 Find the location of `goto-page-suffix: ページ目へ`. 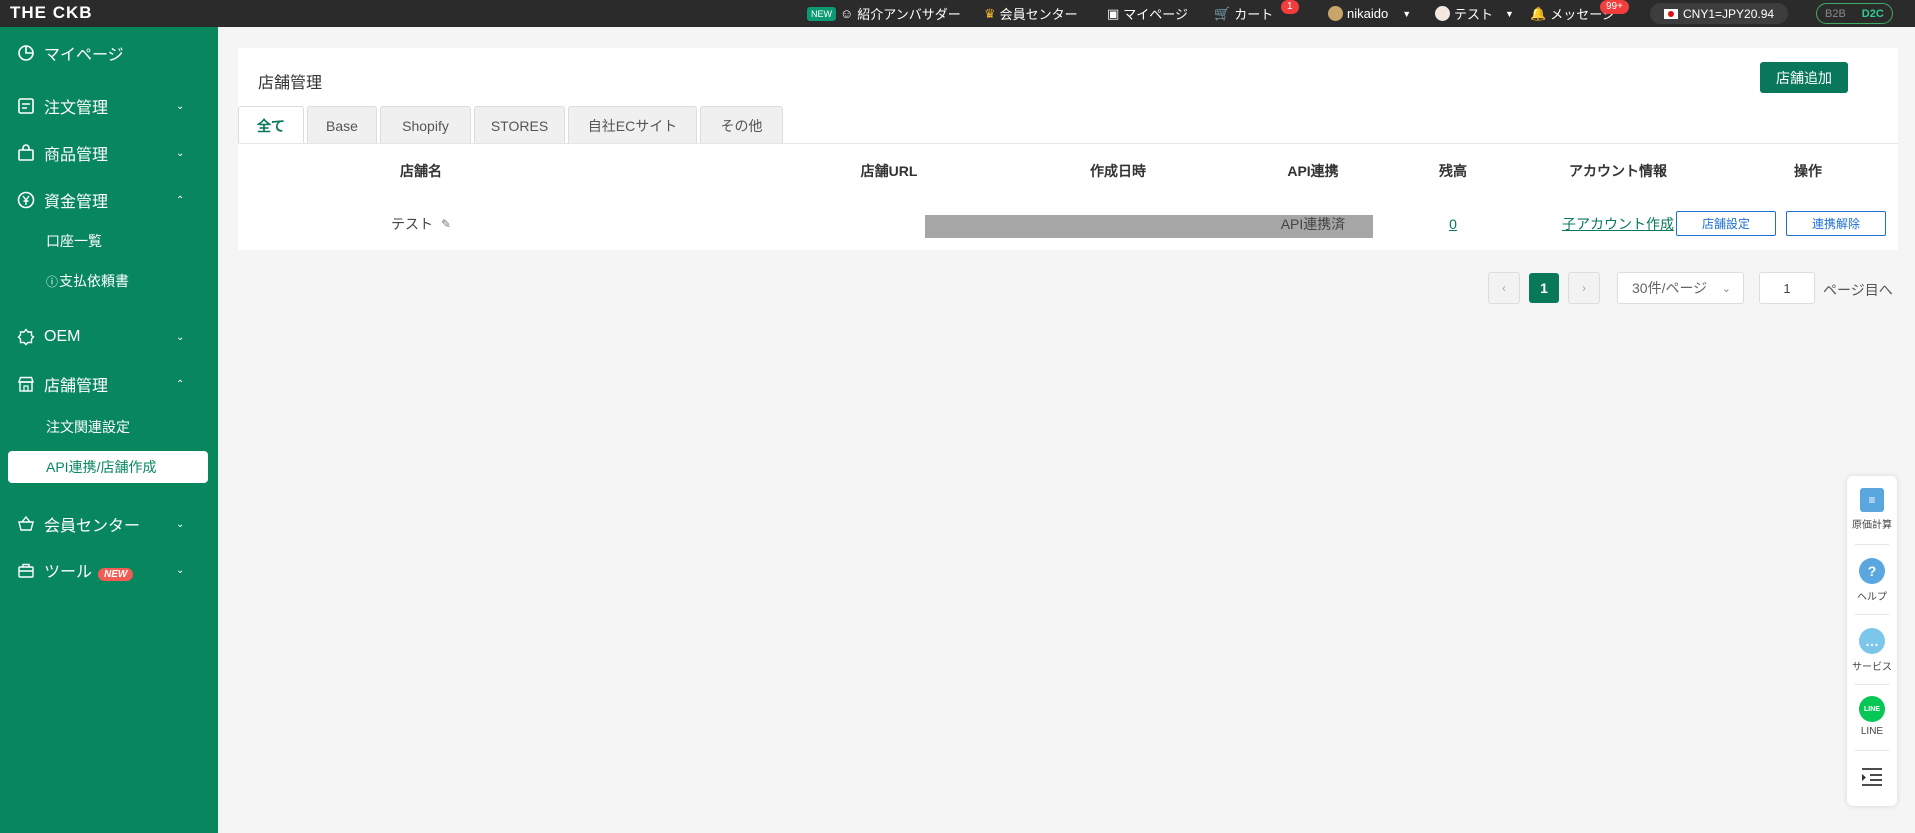

goto-page-suffix: ページ目へ is located at coordinates (1858, 290).